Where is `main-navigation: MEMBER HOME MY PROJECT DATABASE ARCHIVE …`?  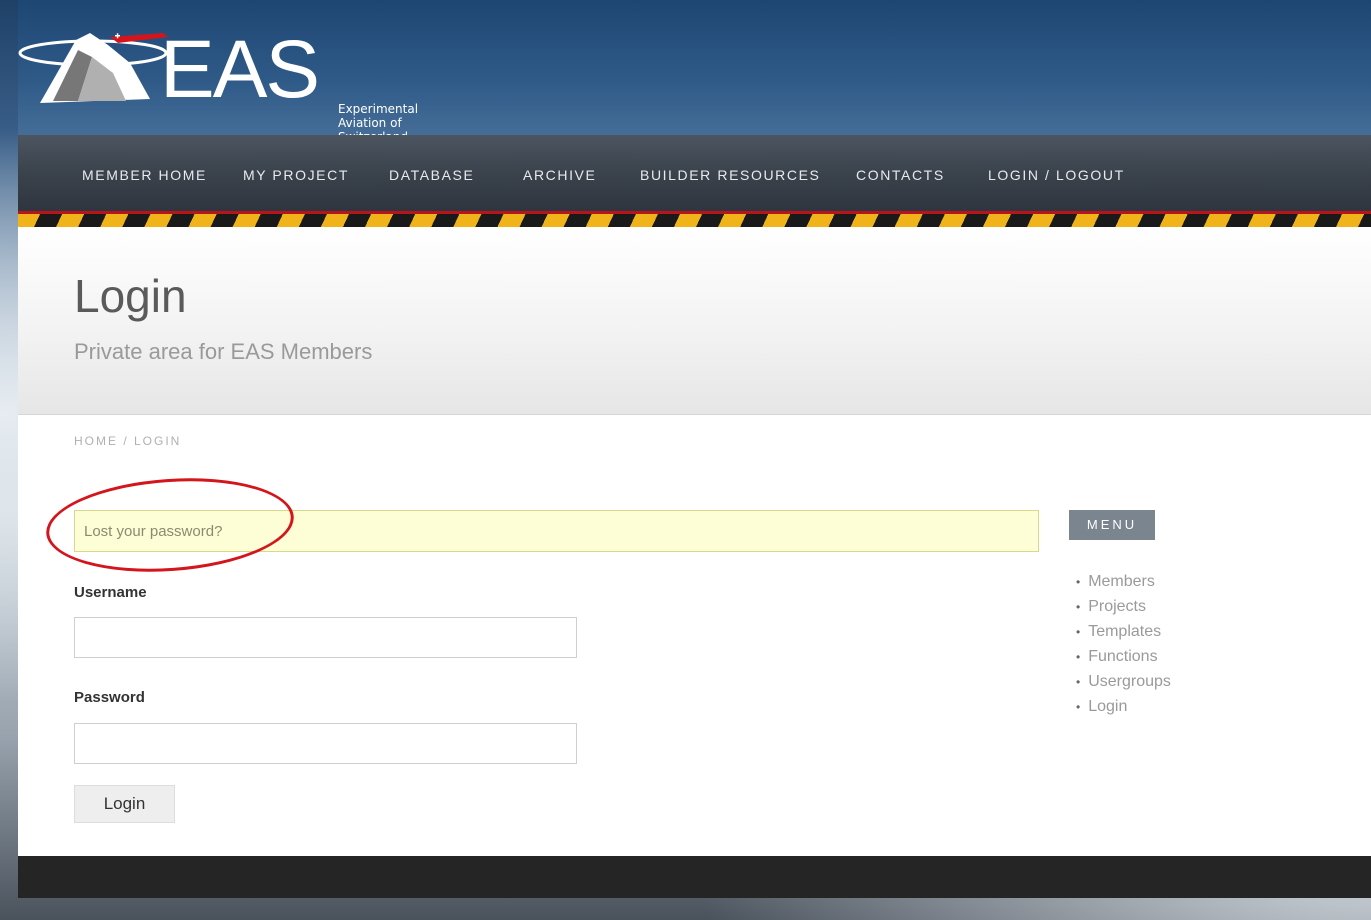
main-navigation: MEMBER HOME MY PROJECT DATABASE ARCHIVE … is located at coordinates (694, 174).